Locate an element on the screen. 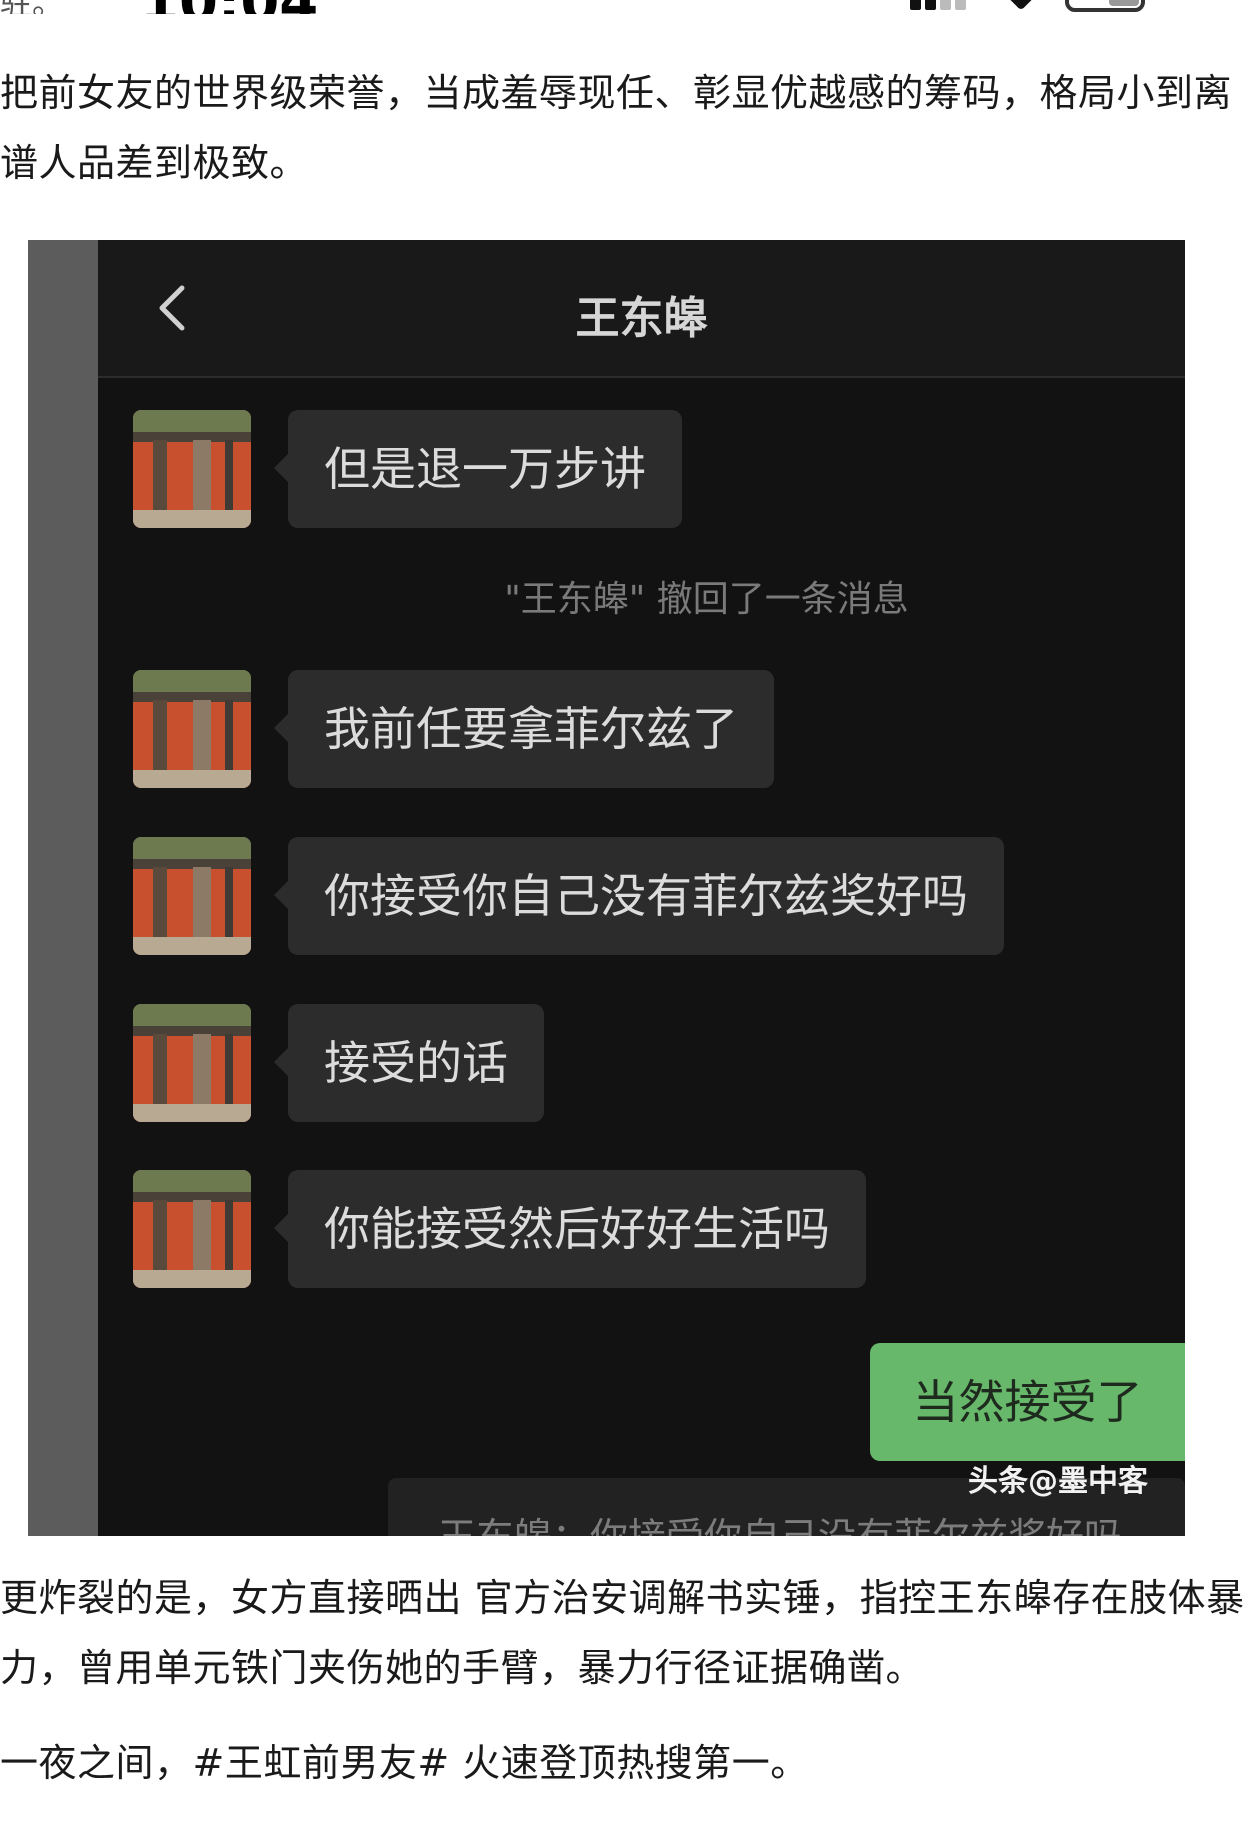 The width and height of the screenshot is (1250, 1835). status-bar: 驻。 10:04 is located at coordinates (625, 7).